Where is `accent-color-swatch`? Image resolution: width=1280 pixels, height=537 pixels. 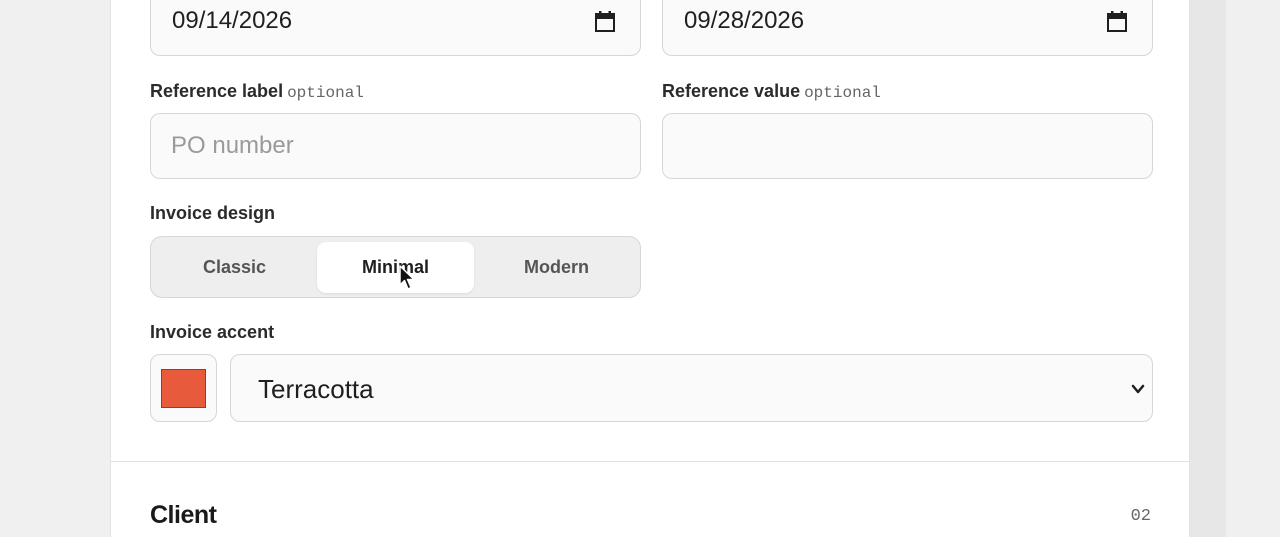 accent-color-swatch is located at coordinates (183, 388).